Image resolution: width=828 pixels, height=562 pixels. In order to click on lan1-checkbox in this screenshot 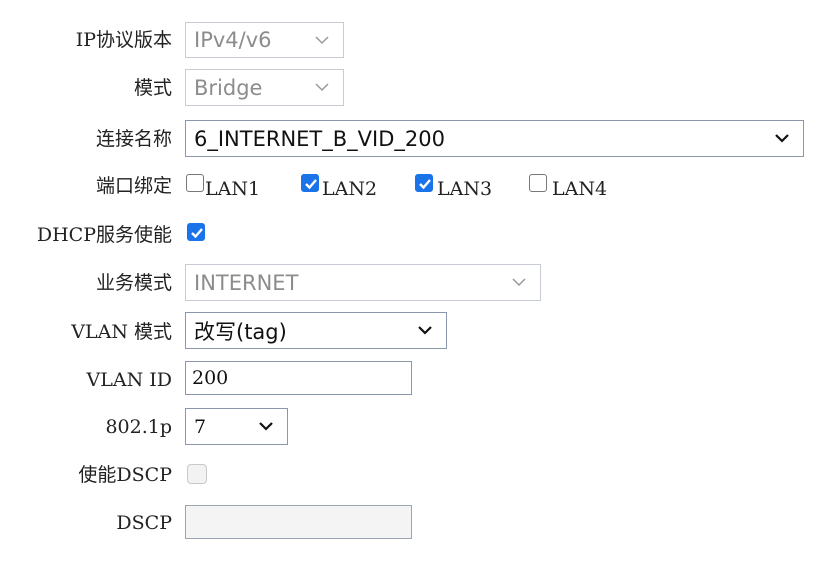, I will do `click(195, 183)`.